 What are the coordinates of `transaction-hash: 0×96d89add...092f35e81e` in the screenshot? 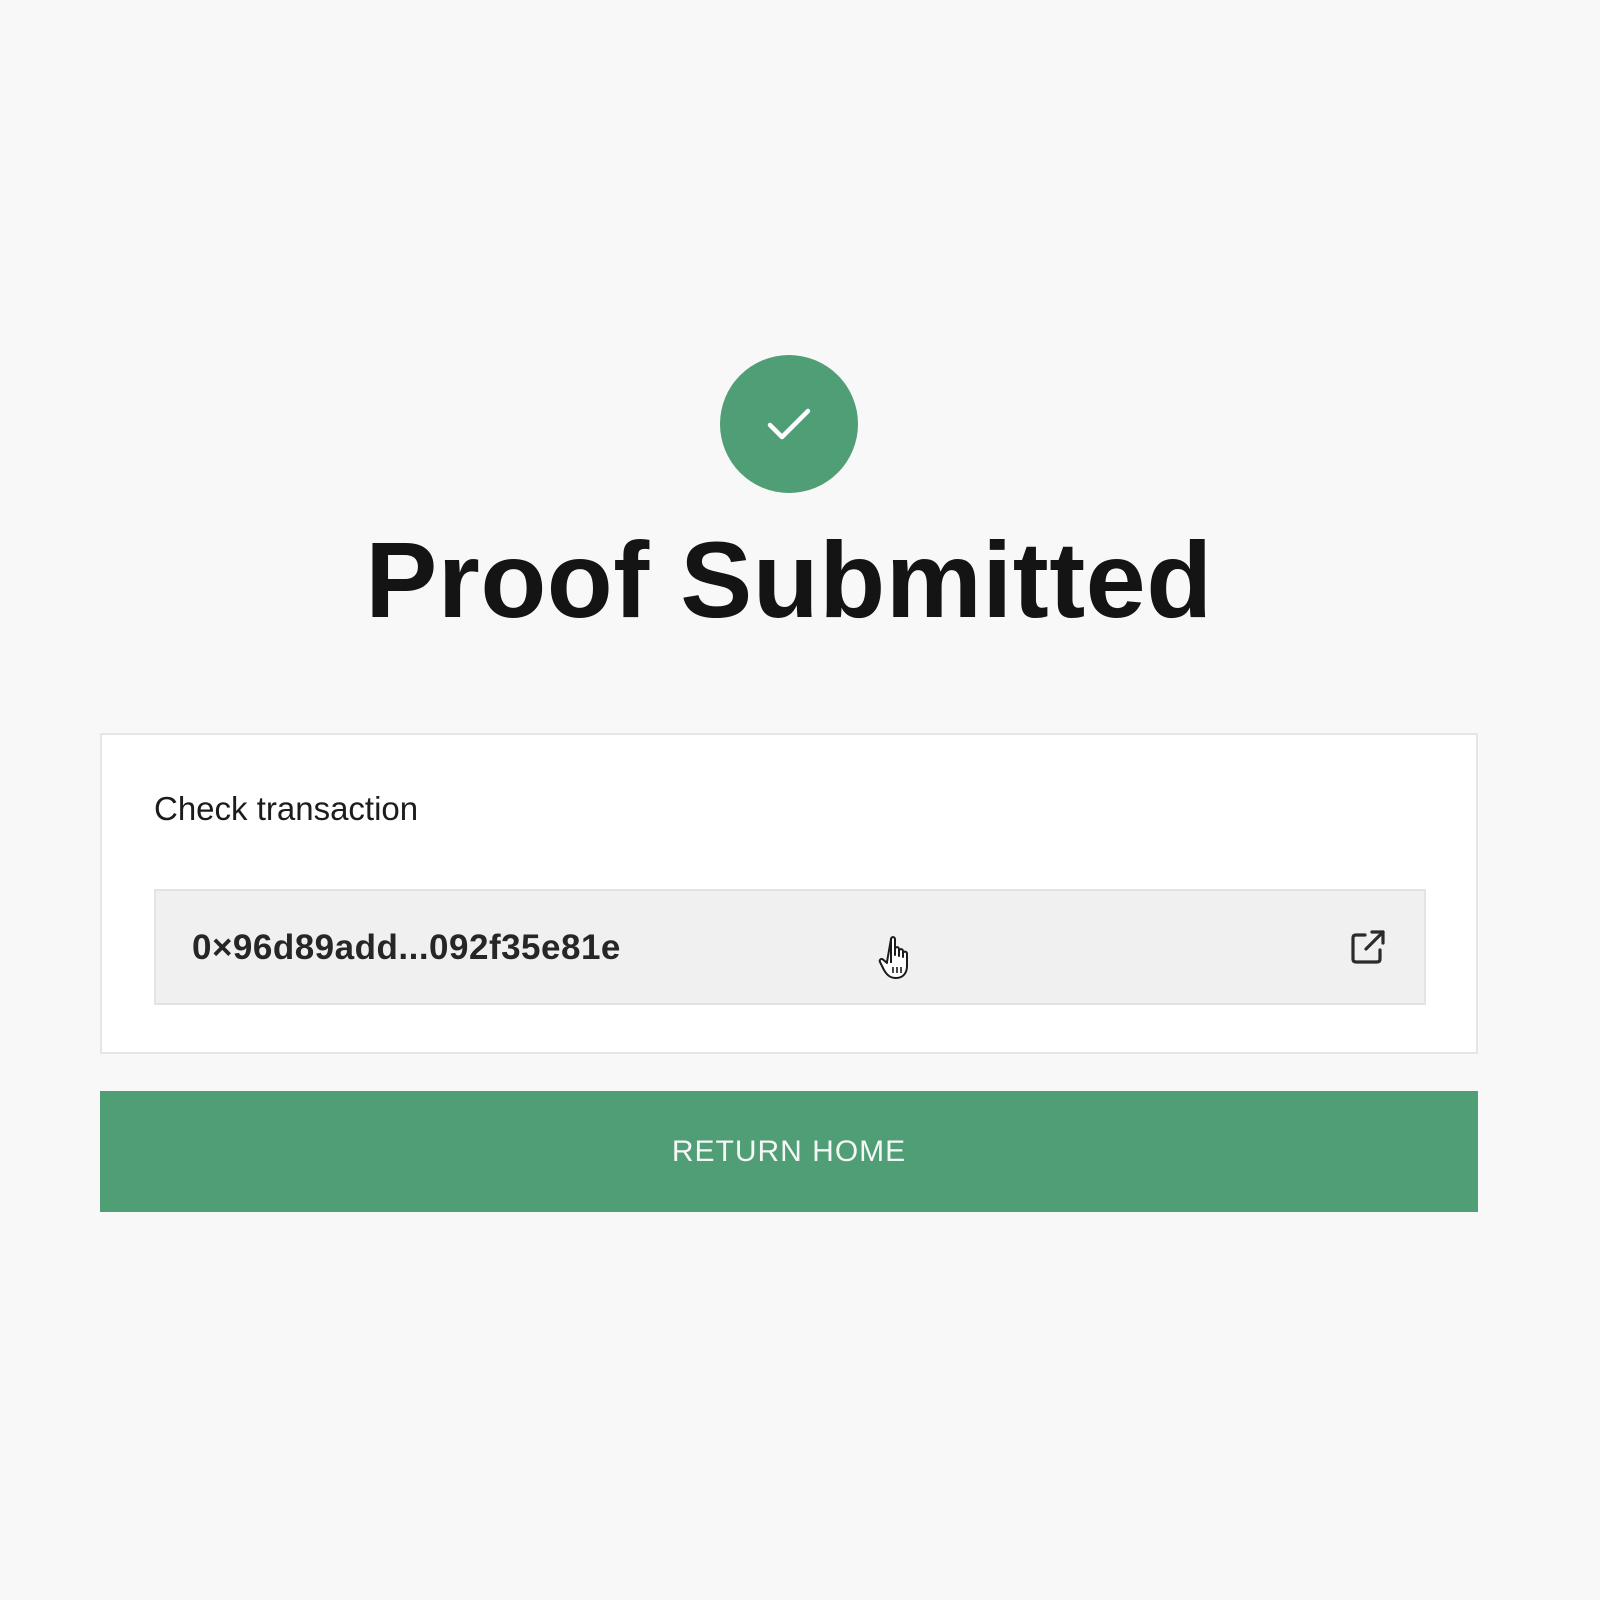 It's located at (406, 947).